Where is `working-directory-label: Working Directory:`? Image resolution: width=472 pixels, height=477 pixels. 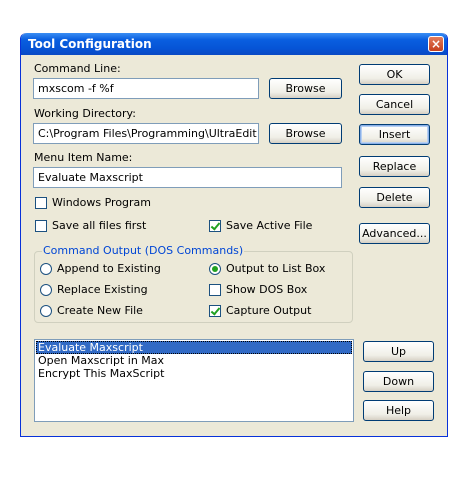
working-directory-label: Working Directory: is located at coordinates (85, 113).